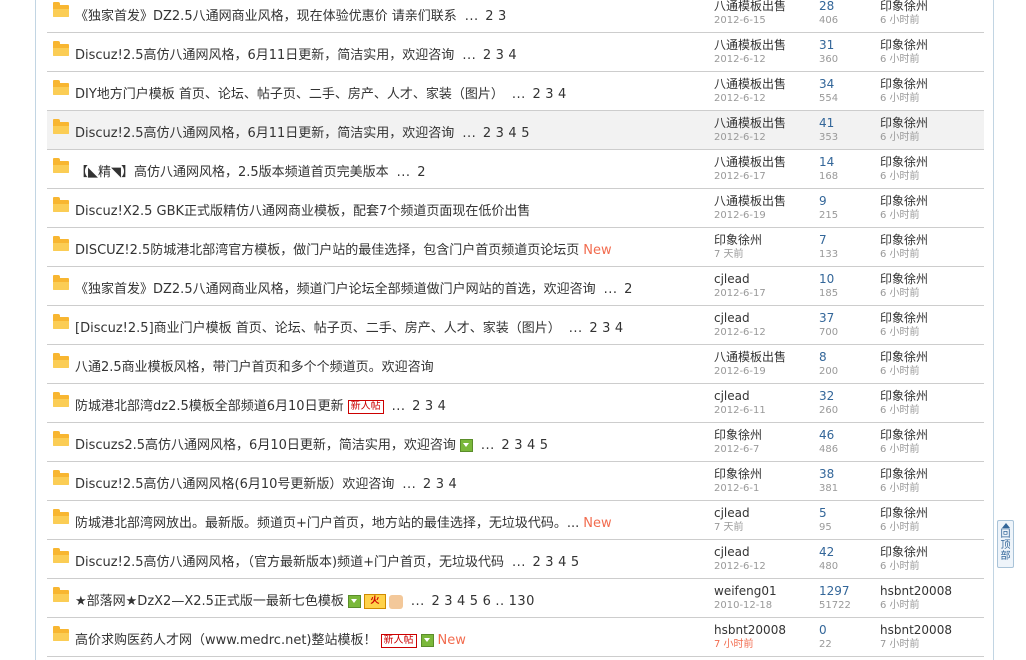  What do you see at coordinates (234, 484) in the screenshot?
I see `thread-title-link: Discuz!2.5高仿八通网风格(6月10号更新版）欢迎咨询` at bounding box center [234, 484].